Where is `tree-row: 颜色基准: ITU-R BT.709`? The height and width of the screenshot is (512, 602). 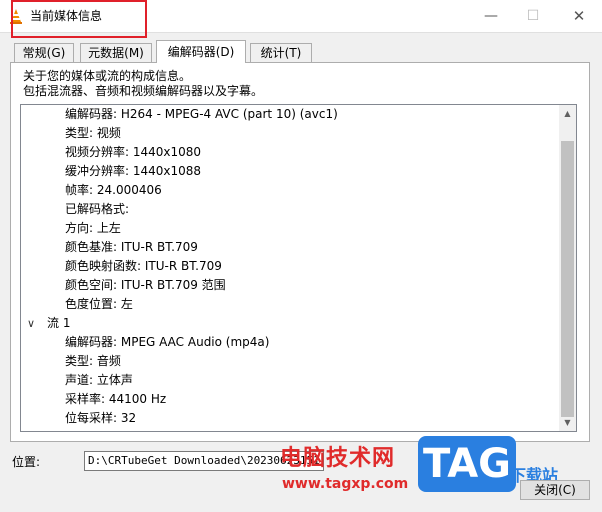
tree-row: 颜色基准: ITU-R BT.709 is located at coordinates (131, 247).